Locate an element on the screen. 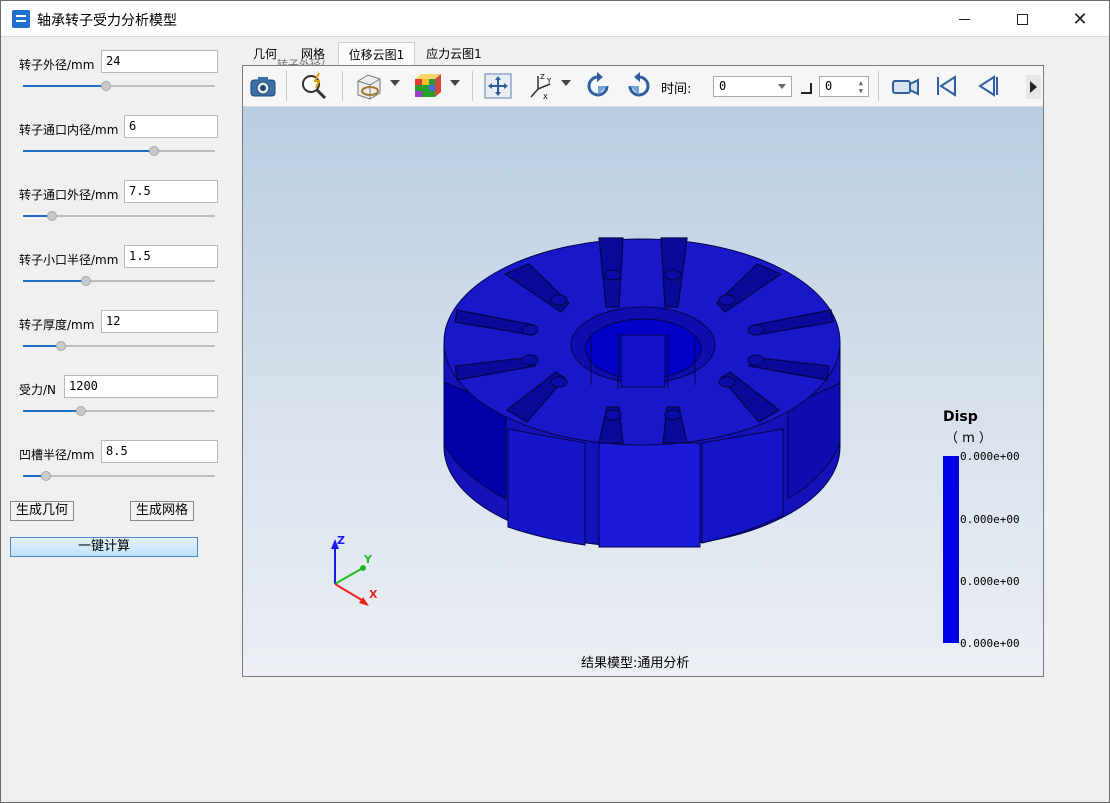 Image resolution: width=1110 pixels, height=803 pixels. rotor-body is located at coordinates (642, 392).